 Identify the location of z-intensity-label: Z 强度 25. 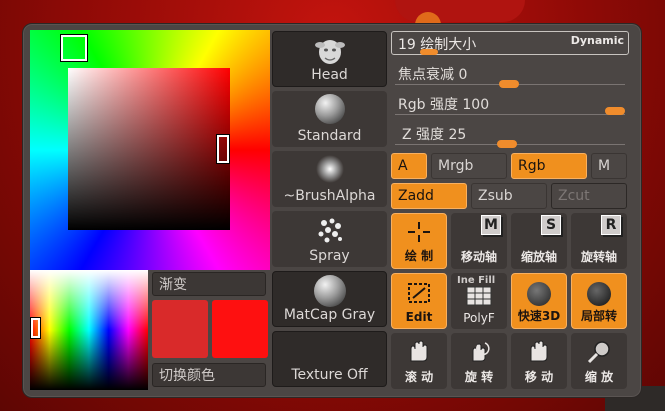
(434, 135).